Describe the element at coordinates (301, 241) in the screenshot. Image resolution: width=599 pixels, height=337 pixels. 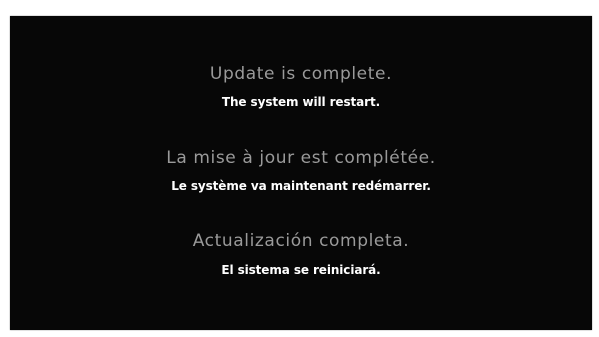
I see `spanish-headline: Actualización completa.` at that location.